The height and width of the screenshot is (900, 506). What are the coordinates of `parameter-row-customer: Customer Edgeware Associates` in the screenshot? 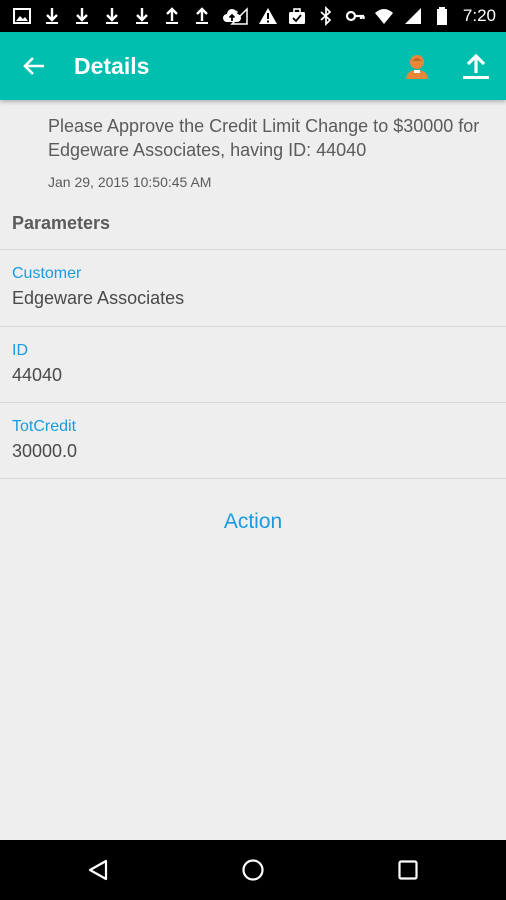 It's located at (253, 288).